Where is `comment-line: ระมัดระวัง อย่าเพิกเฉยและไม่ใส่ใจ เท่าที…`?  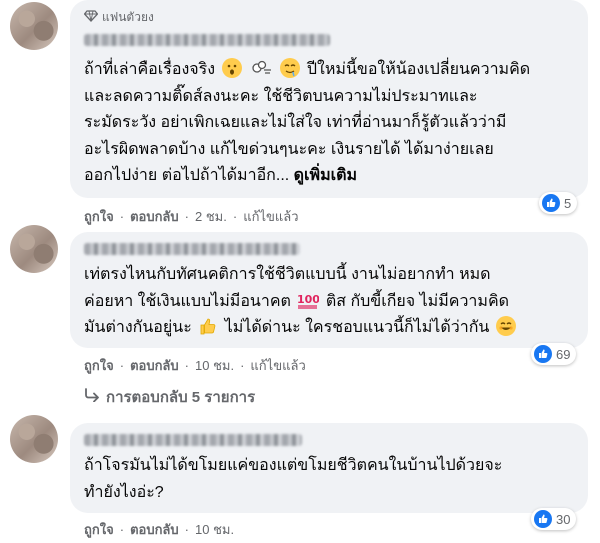
comment-line: ระมัดระวัง อย่าเพิกเฉยและไม่ใส่ใจ เท่าที… is located at coordinates (295, 122).